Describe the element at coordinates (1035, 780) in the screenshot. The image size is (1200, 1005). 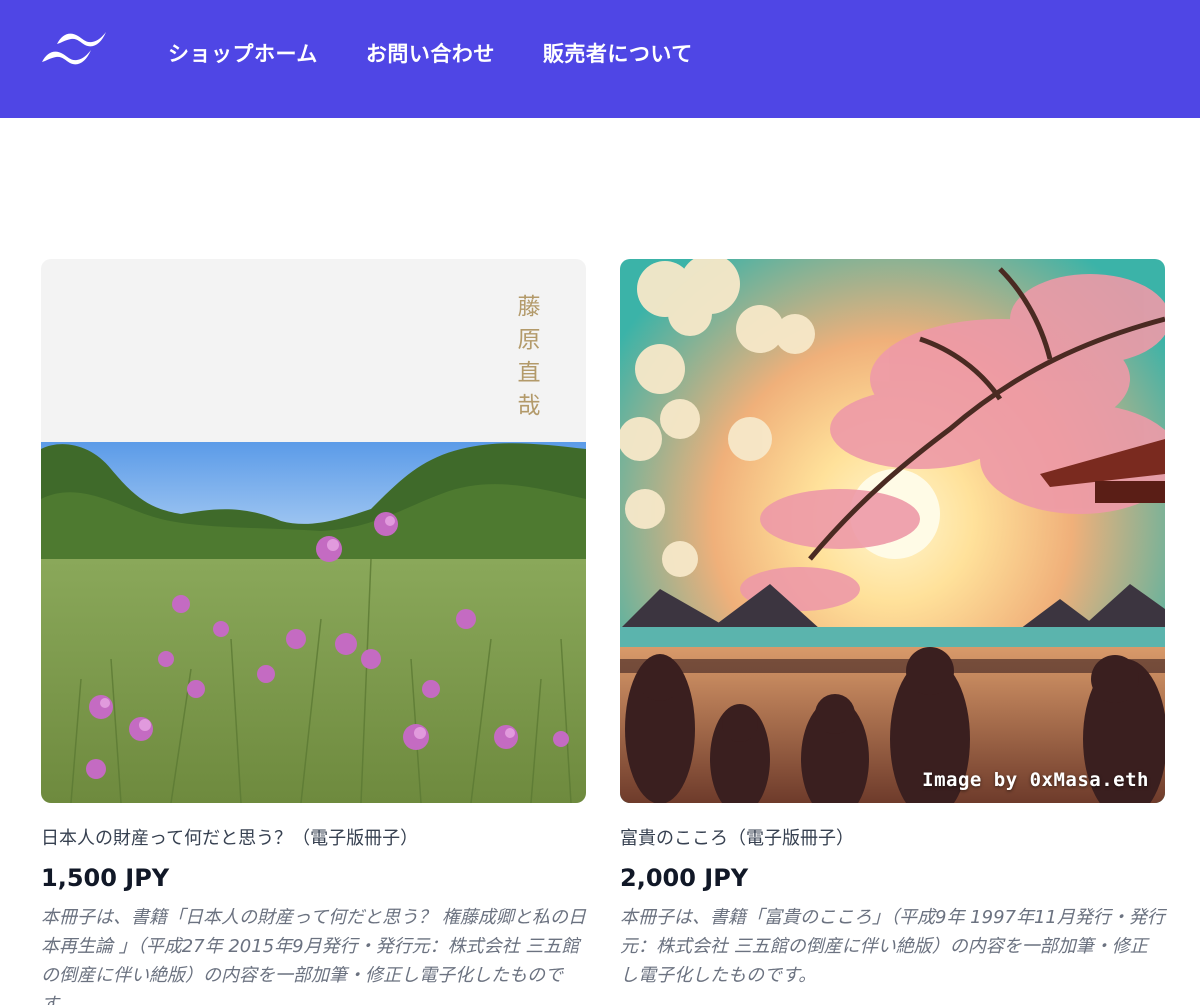
I see `image-credit: Image by 0xMasa.eth` at that location.